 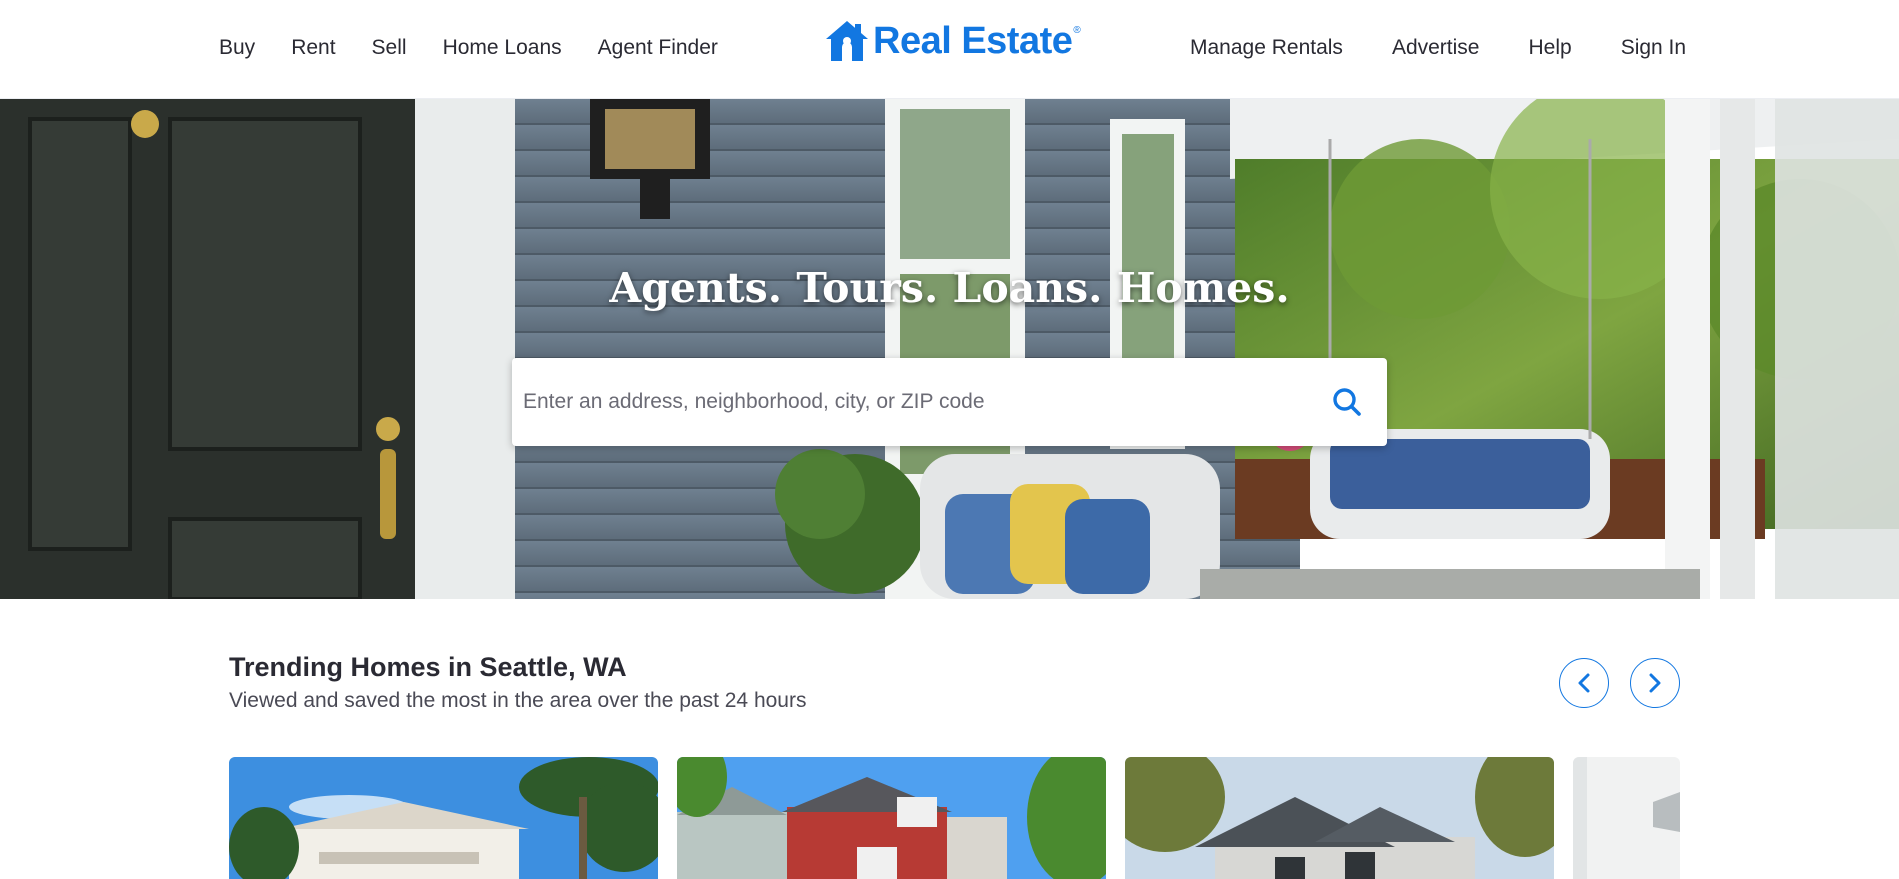 What do you see at coordinates (502, 48) in the screenshot?
I see `nav-home-loans: Home Loans` at bounding box center [502, 48].